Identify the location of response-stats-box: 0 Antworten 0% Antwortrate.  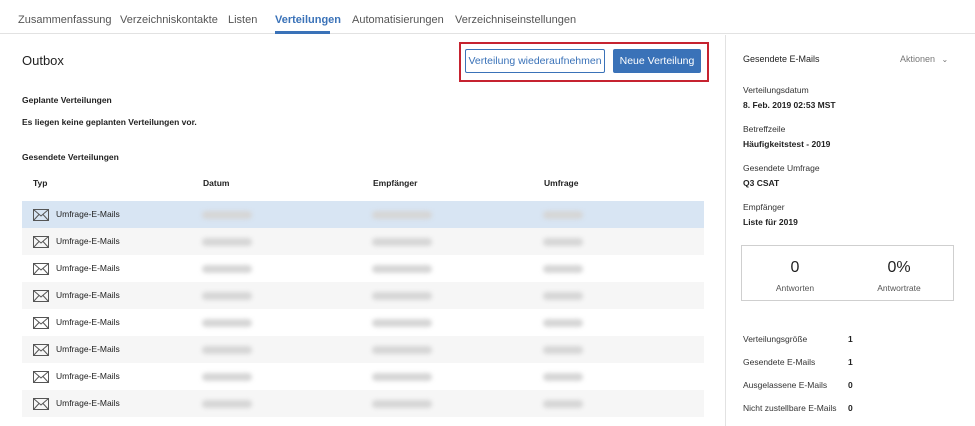
(847, 273).